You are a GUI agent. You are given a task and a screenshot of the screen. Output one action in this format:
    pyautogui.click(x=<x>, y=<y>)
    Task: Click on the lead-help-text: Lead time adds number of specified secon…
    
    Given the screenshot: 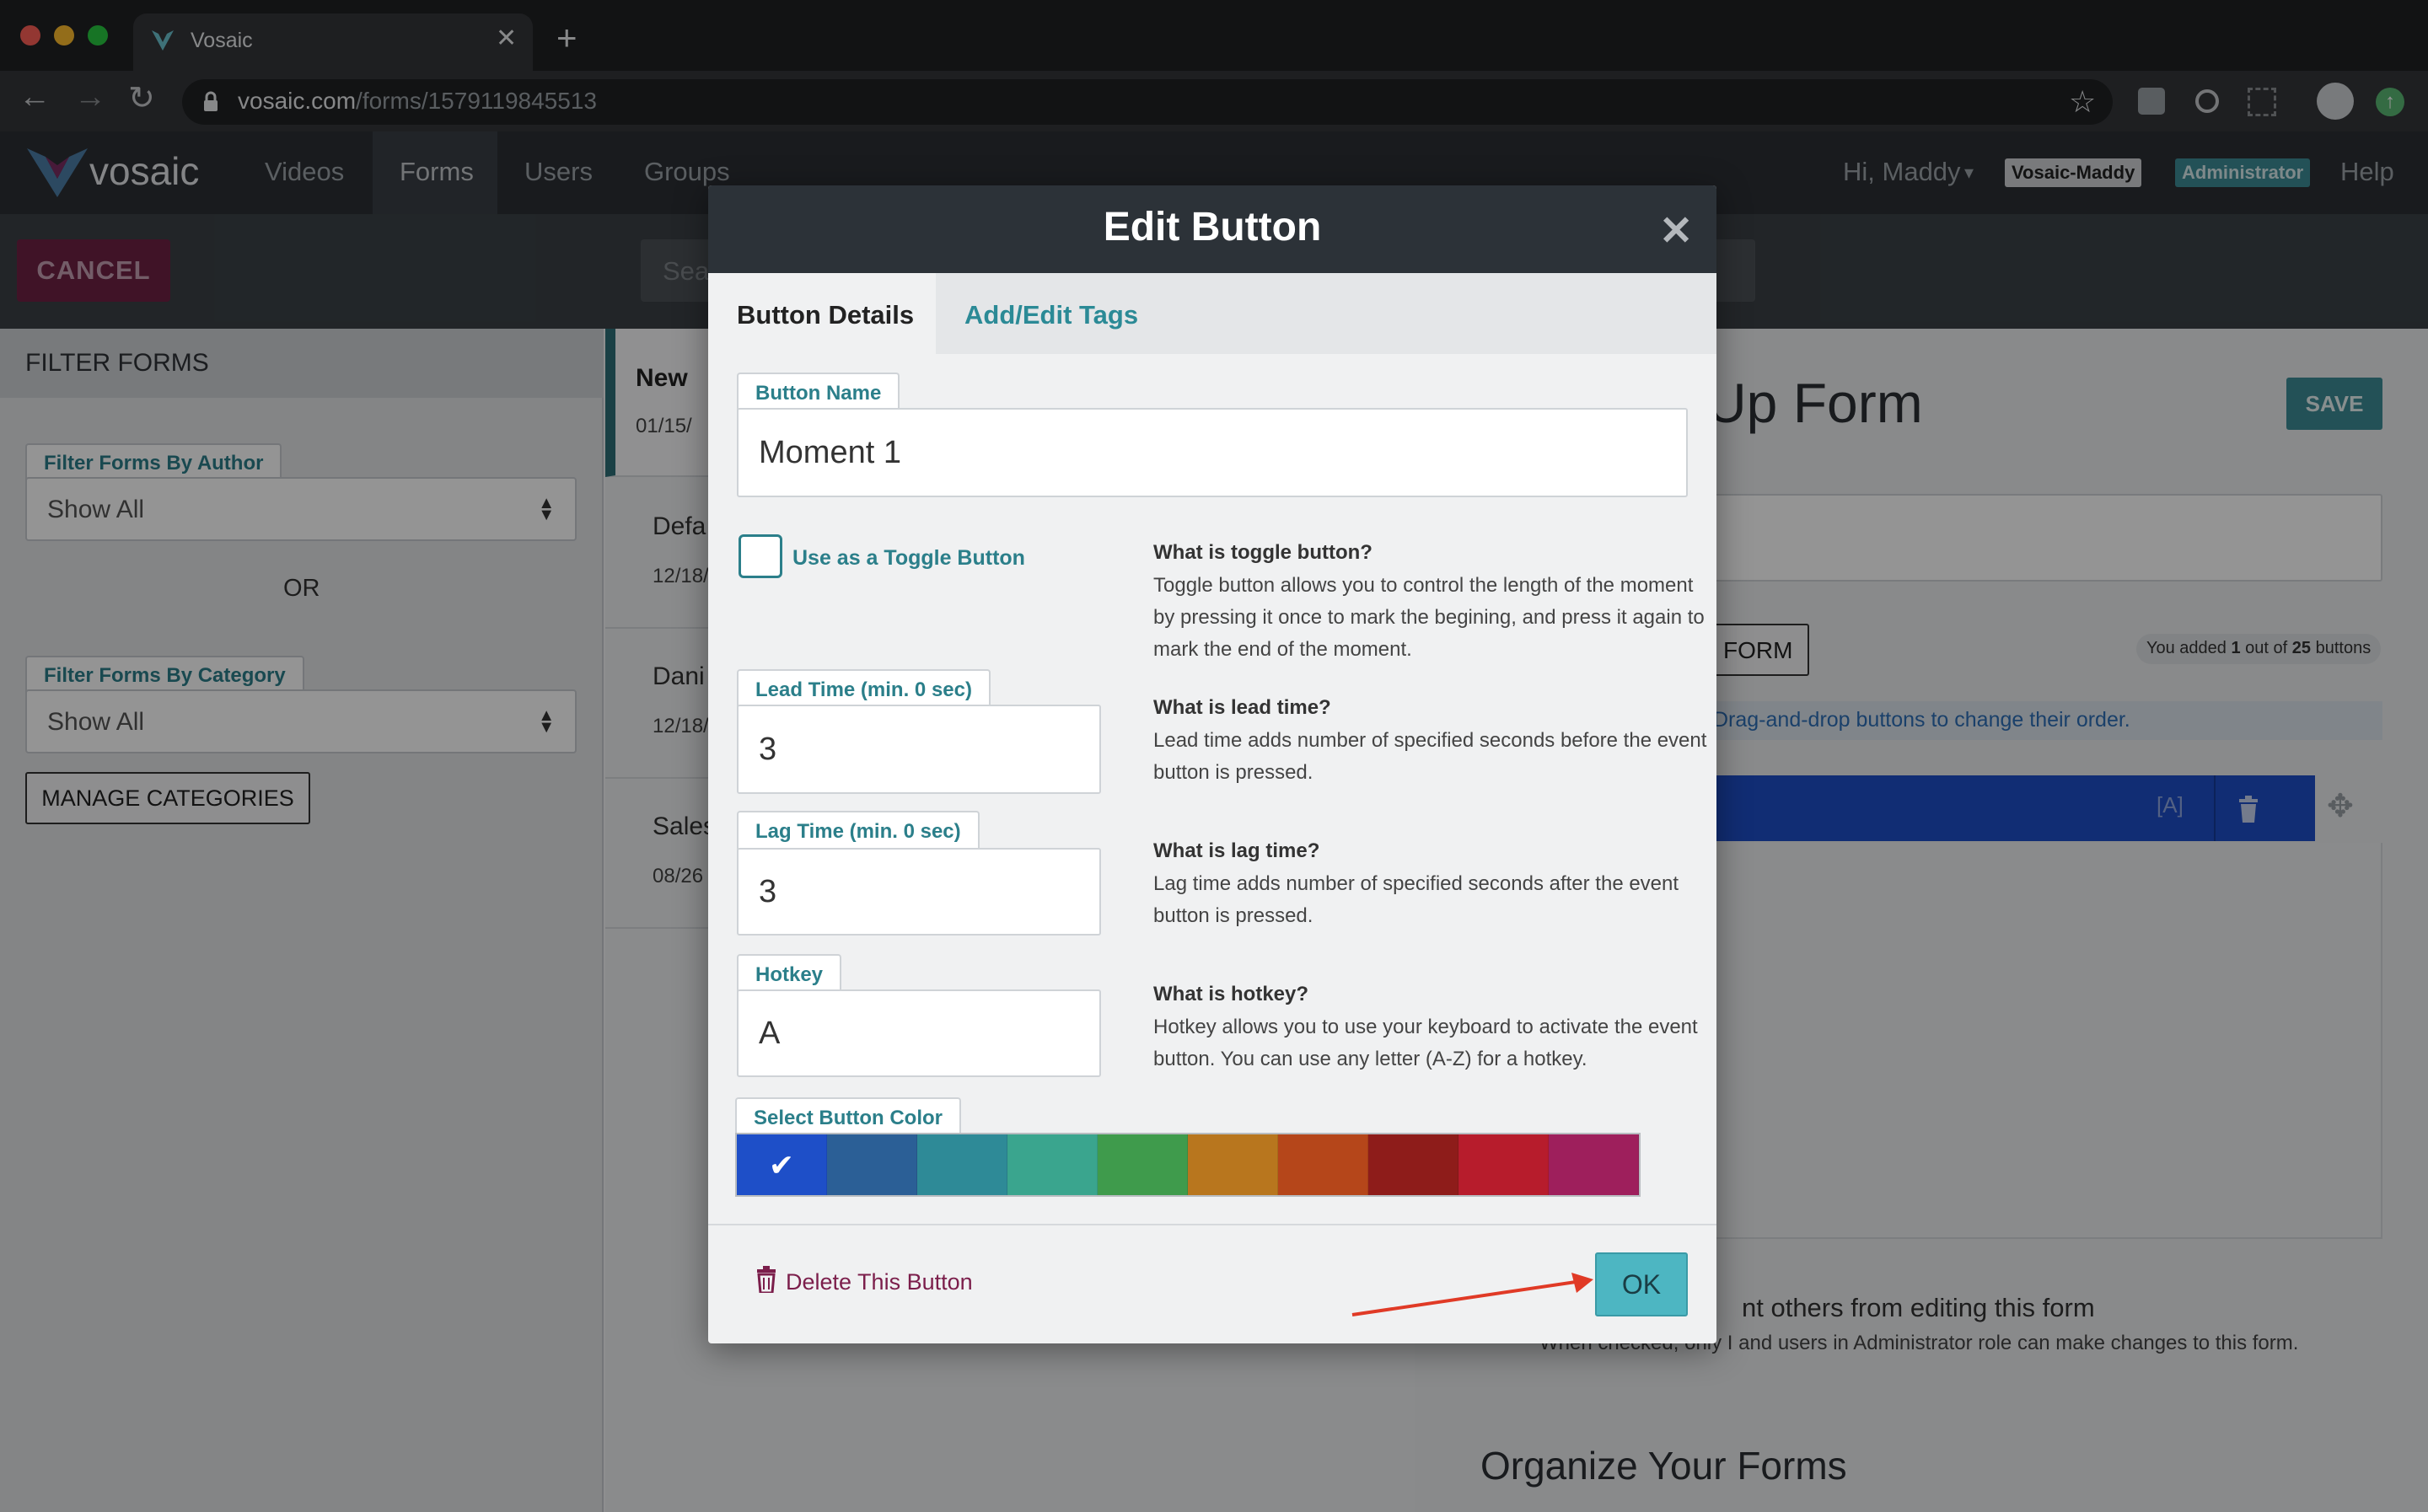 What is the action you would take?
    pyautogui.click(x=1430, y=756)
    